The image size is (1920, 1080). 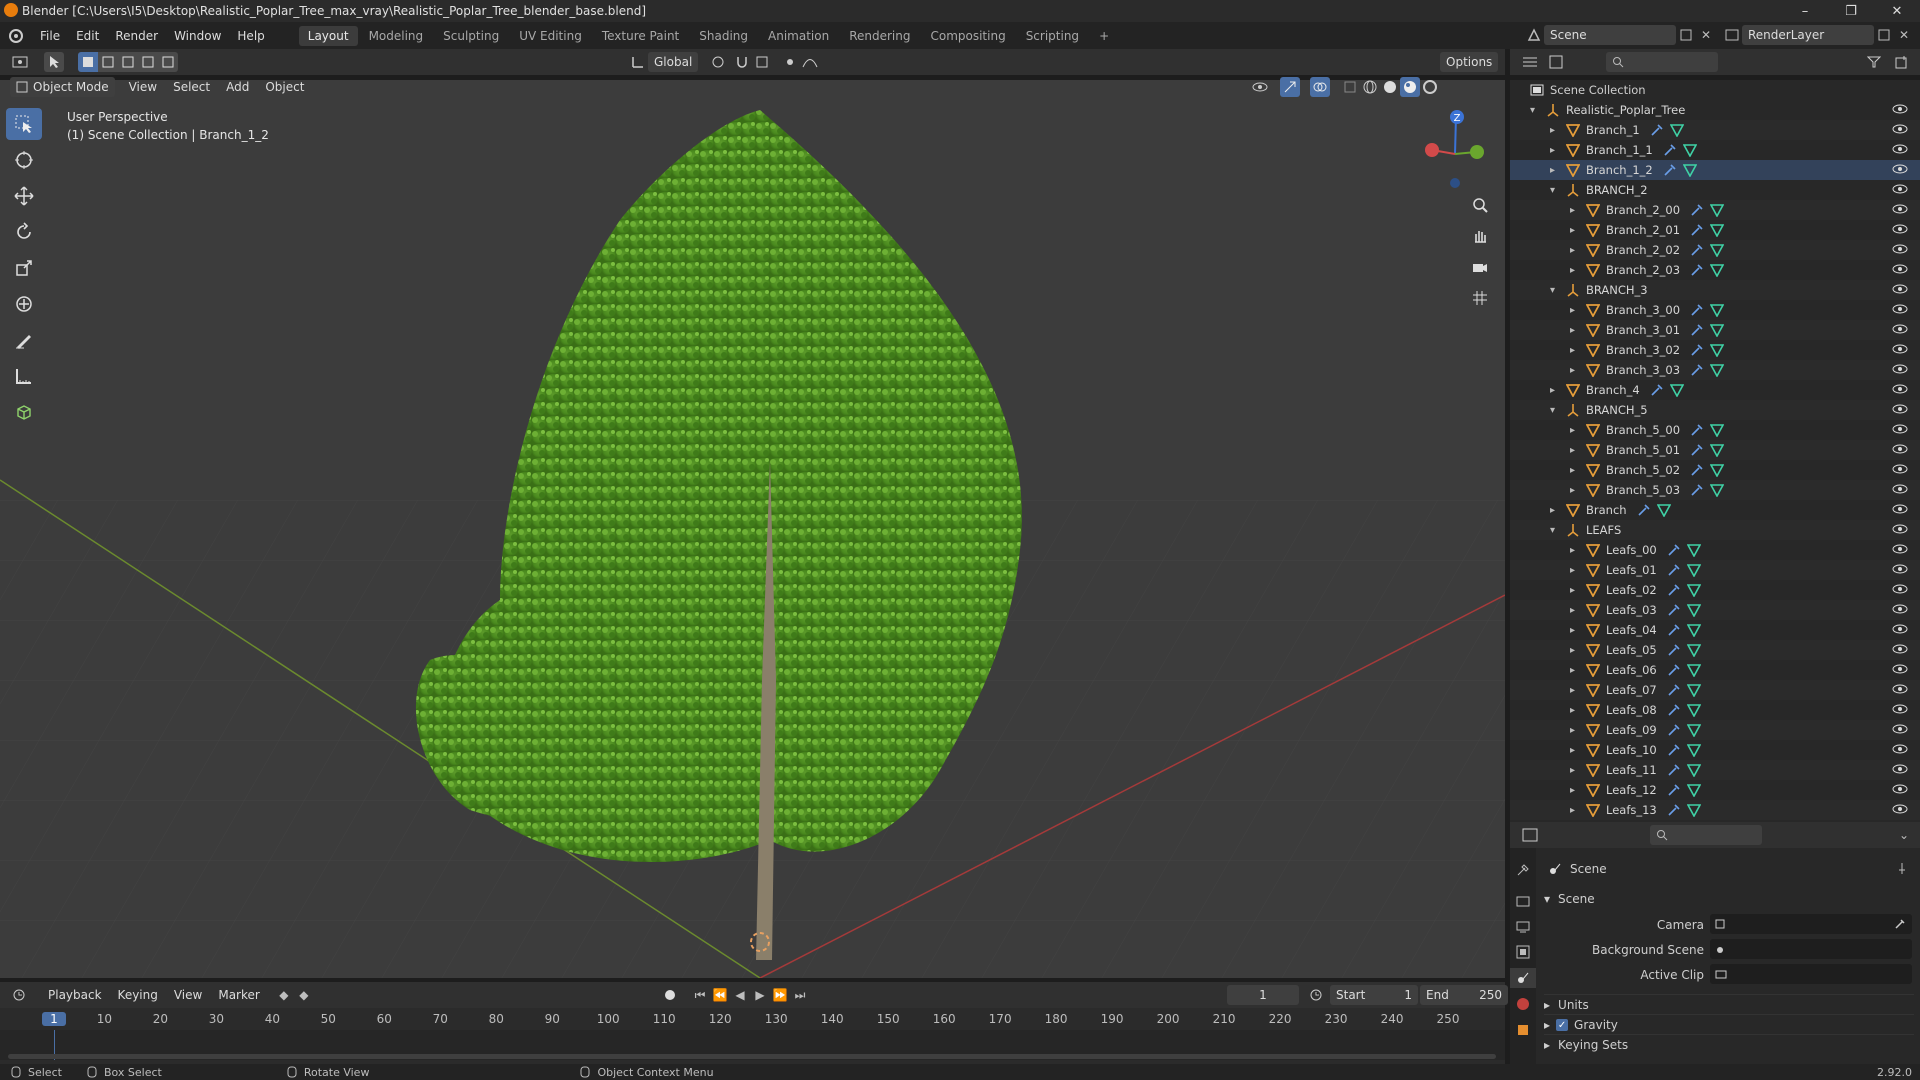 What do you see at coordinates (1370, 87) in the screenshot?
I see `shading-wireframe-icon` at bounding box center [1370, 87].